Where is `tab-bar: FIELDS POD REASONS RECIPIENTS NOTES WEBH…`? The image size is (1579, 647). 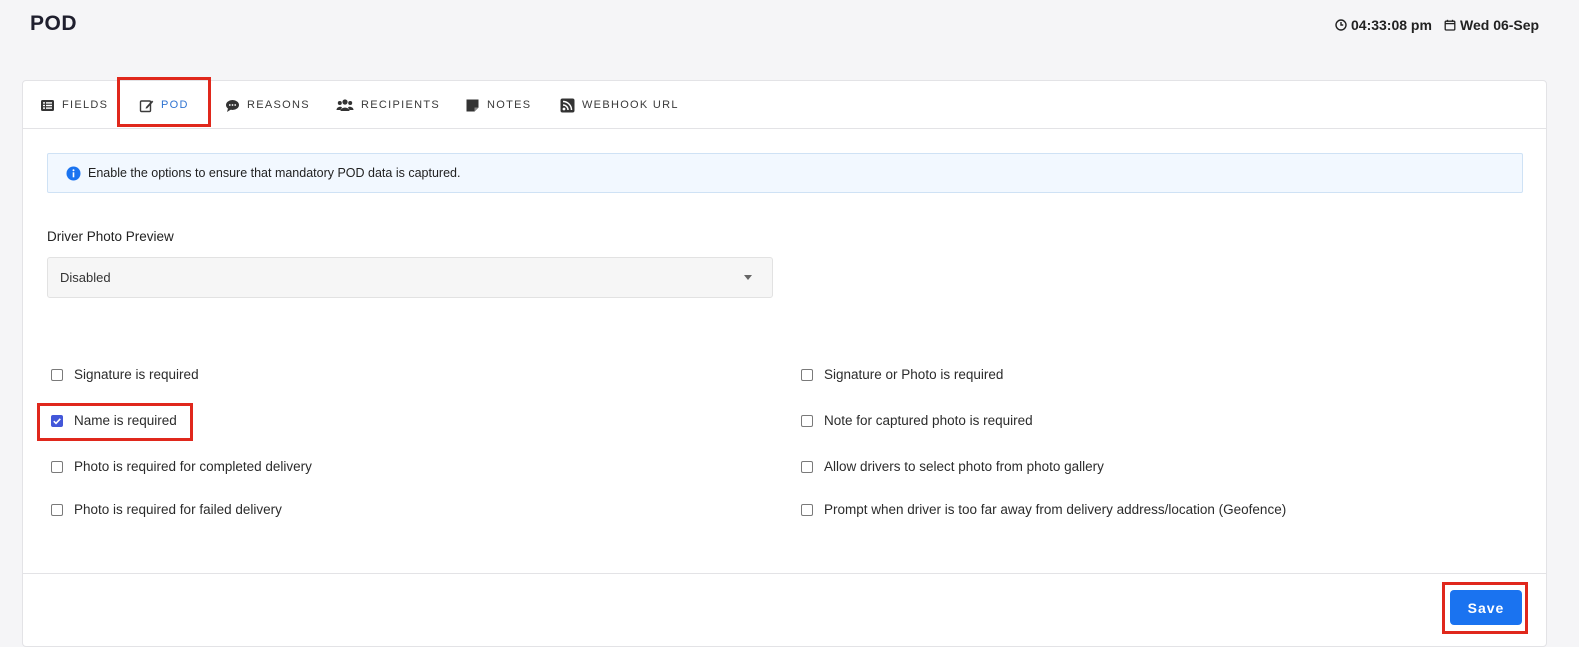 tab-bar: FIELDS POD REASONS RECIPIENTS NOTES WEBH… is located at coordinates (784, 105).